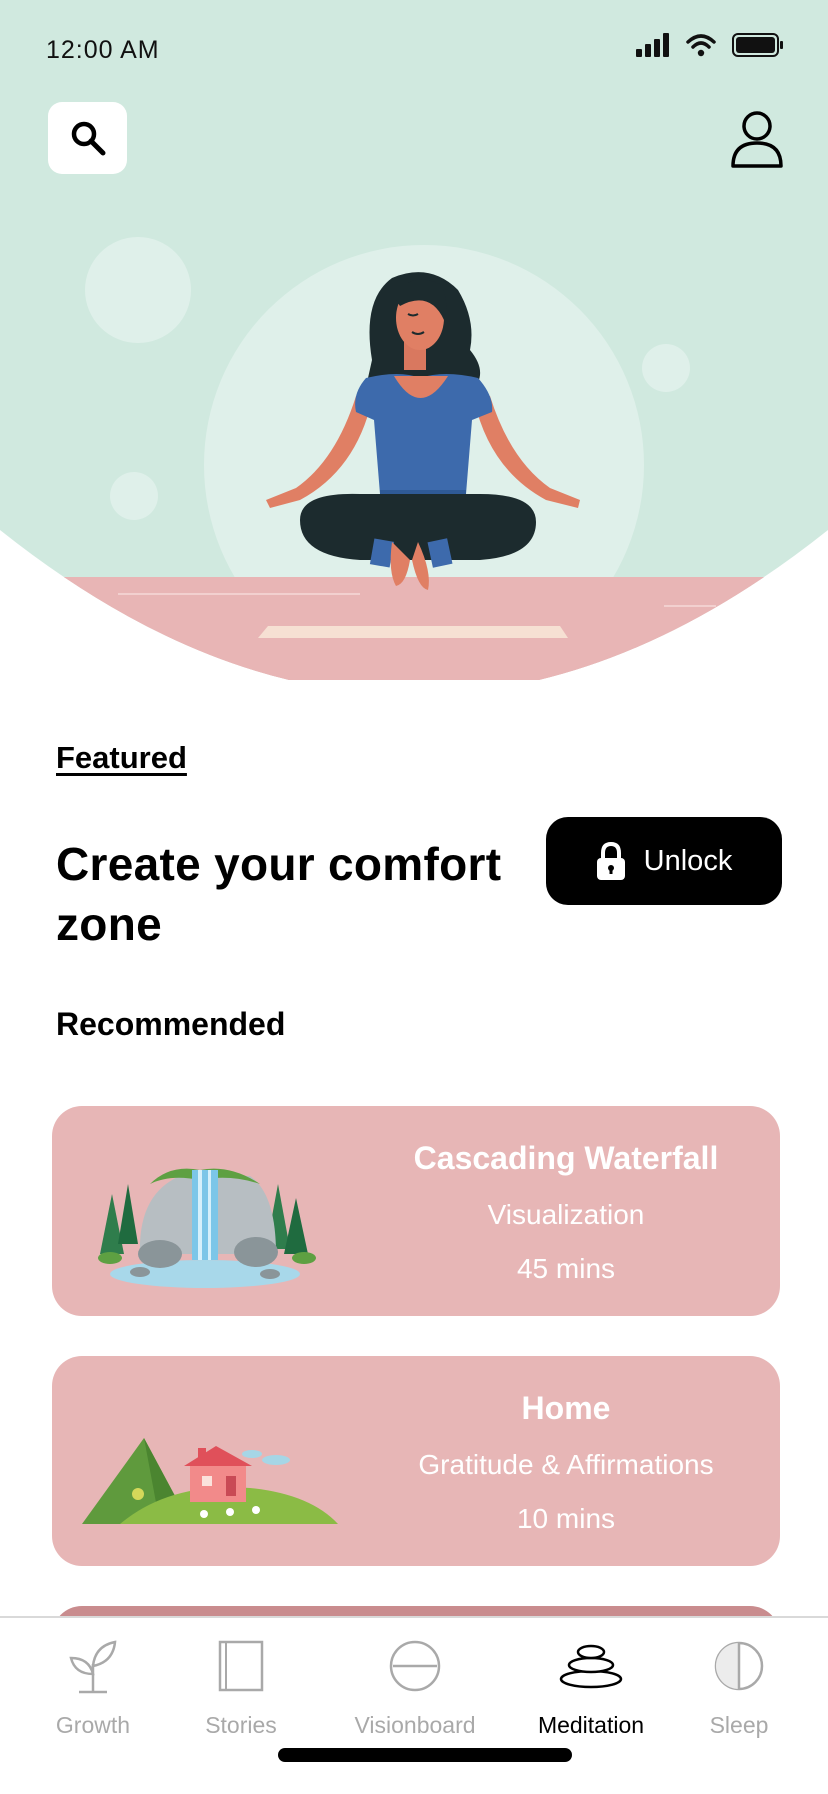 This screenshot has height=1794, width=828. I want to click on waterfall-thumbnail, so click(207, 1228).